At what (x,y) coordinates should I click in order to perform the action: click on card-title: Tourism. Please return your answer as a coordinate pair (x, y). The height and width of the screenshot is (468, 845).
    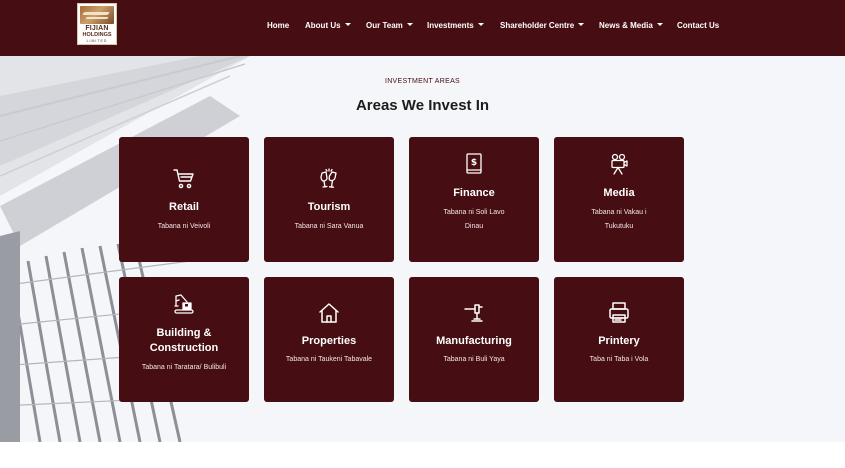
    Looking at the image, I should click on (329, 207).